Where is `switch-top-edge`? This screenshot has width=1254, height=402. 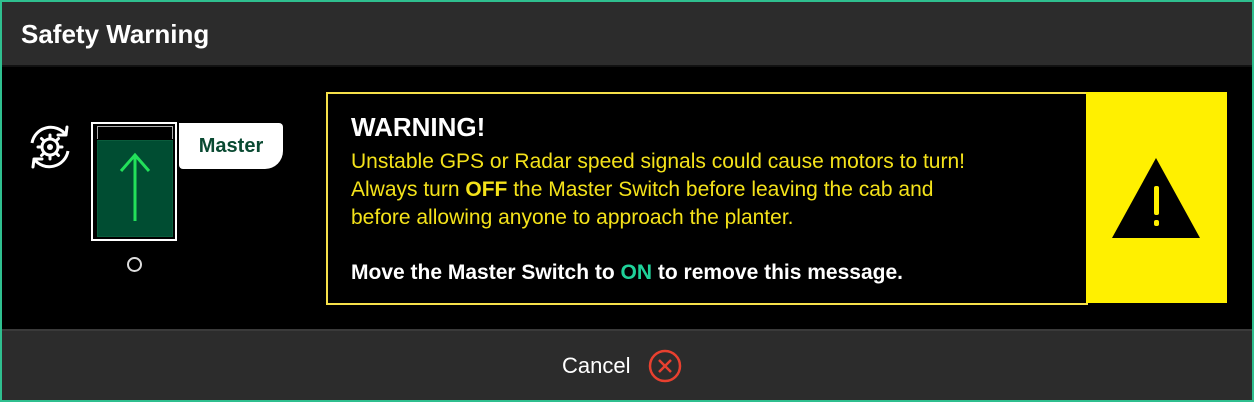 switch-top-edge is located at coordinates (135, 132).